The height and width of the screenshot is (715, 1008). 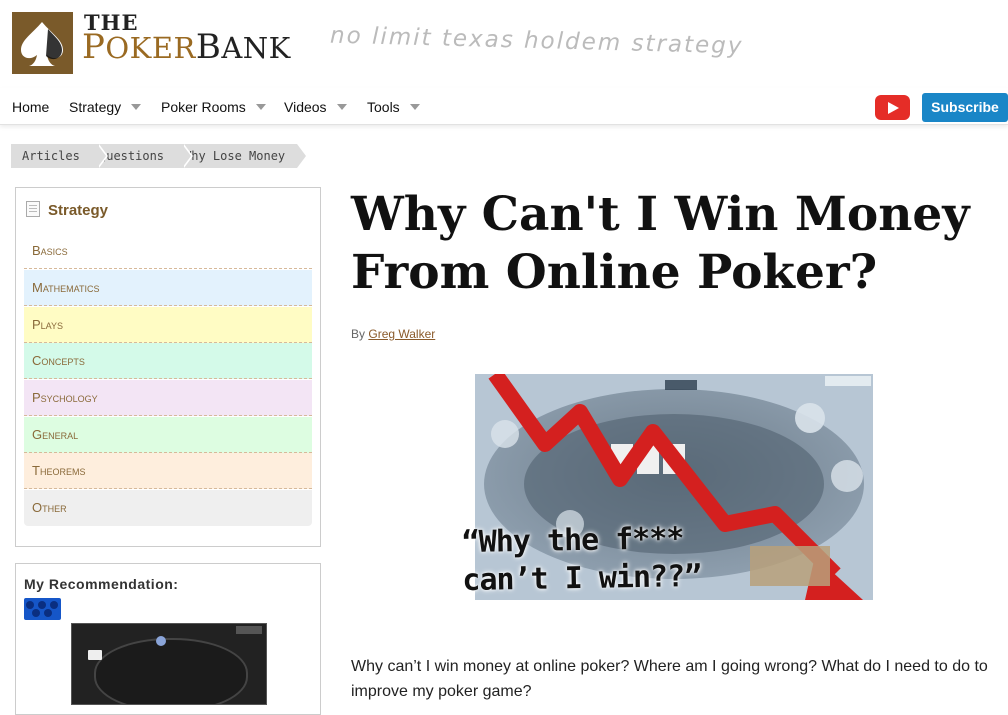 I want to click on player-seat, so click(x=249, y=630).